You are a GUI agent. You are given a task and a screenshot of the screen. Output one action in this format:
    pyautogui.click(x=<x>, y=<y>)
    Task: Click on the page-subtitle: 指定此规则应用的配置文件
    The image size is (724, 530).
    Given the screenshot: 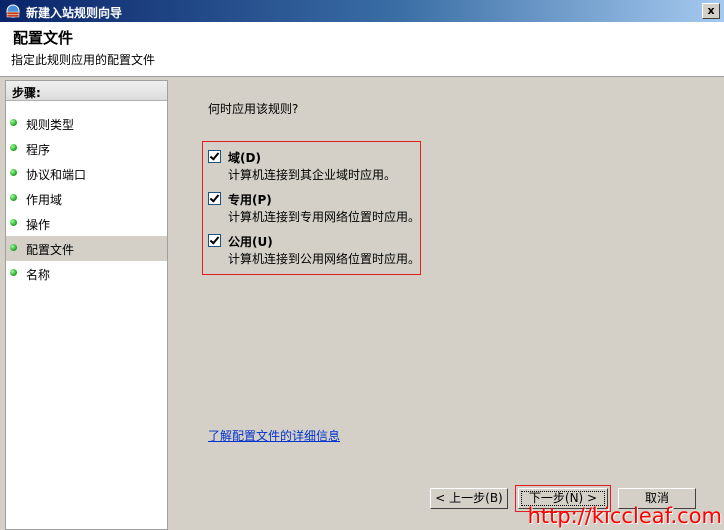 What is the action you would take?
    pyautogui.click(x=83, y=60)
    